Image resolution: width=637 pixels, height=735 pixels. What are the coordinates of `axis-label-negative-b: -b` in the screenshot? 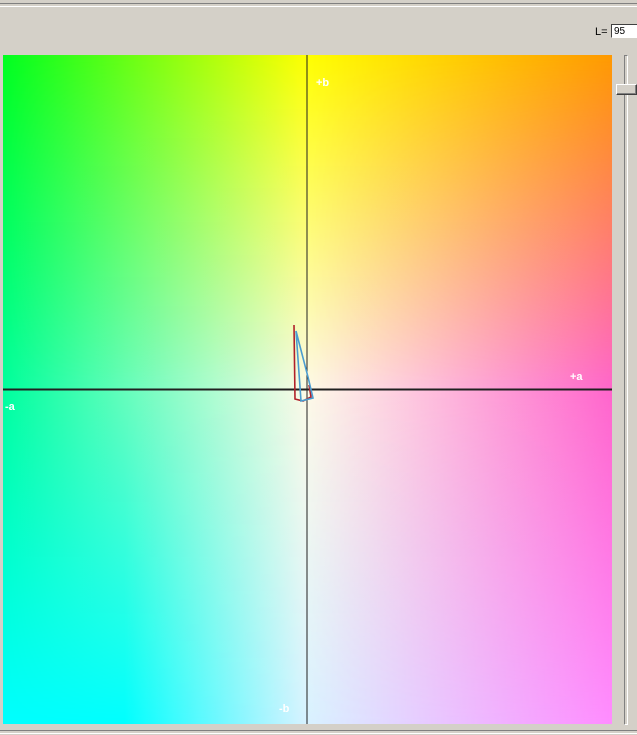 It's located at (284, 709).